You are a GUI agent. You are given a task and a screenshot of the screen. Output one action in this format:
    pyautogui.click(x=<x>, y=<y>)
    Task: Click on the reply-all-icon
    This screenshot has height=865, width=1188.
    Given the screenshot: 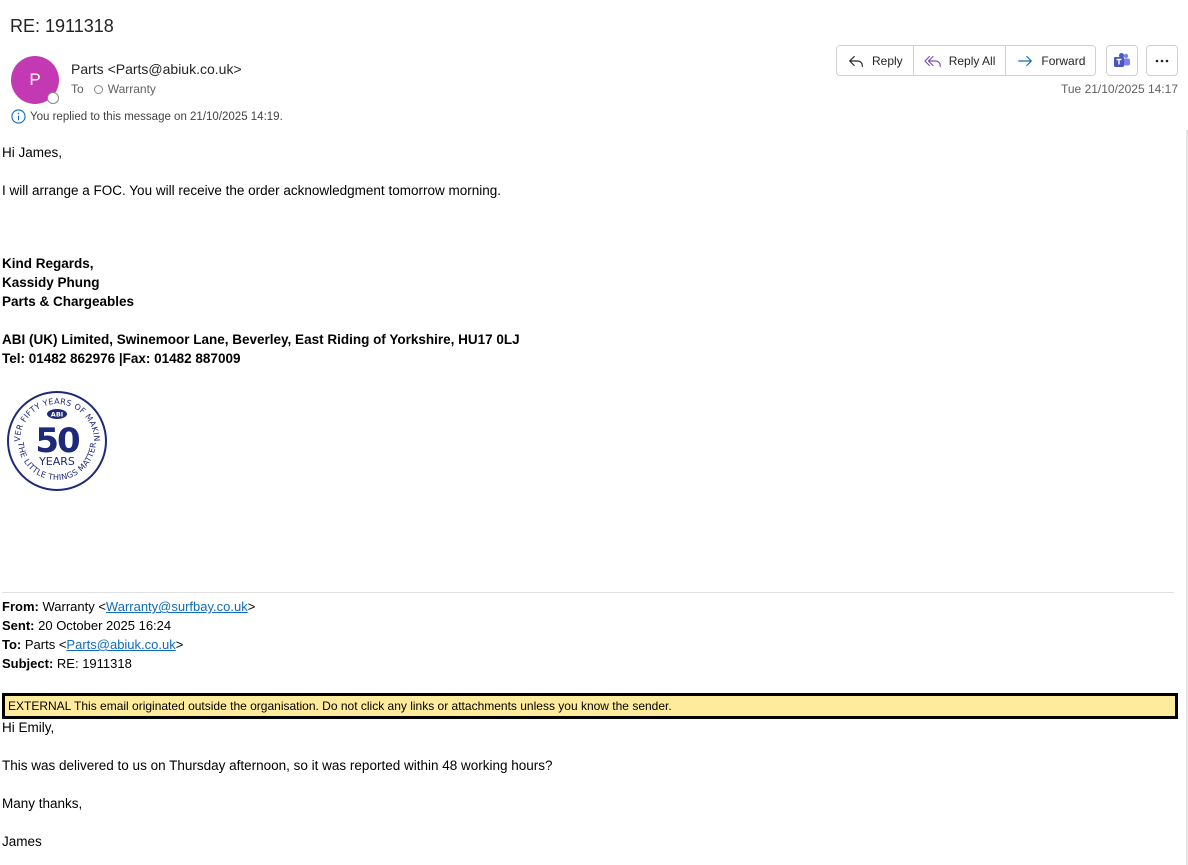 What is the action you would take?
    pyautogui.click(x=932, y=61)
    